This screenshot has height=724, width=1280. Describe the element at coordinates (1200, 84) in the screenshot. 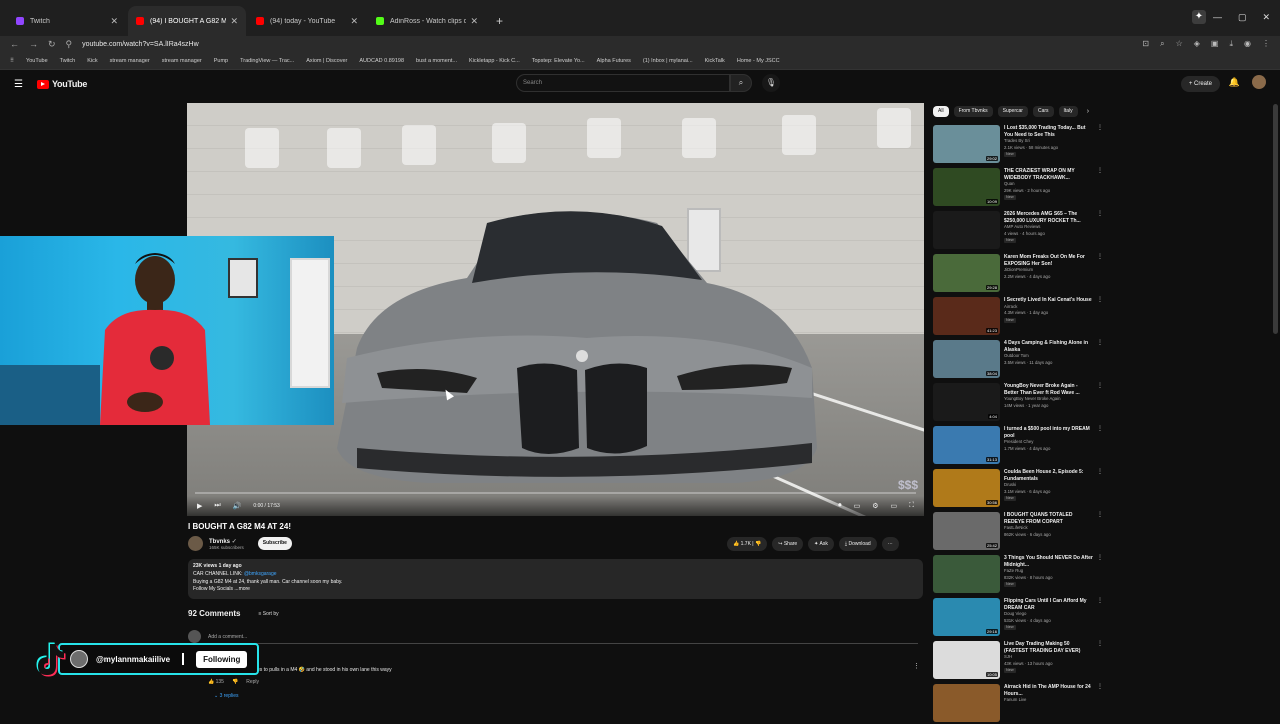

I see `create-button: + Create` at that location.